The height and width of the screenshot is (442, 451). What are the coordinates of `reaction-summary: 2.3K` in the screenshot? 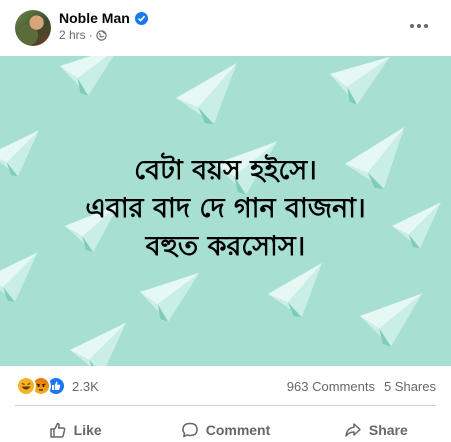 It's located at (57, 386).